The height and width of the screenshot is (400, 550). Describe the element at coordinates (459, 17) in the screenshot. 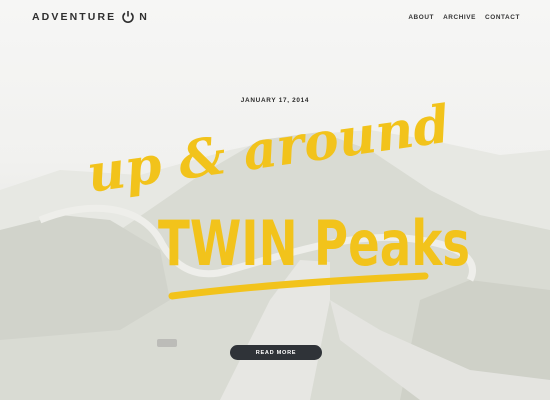

I see `nav-link-archive: ARCHIVE` at that location.